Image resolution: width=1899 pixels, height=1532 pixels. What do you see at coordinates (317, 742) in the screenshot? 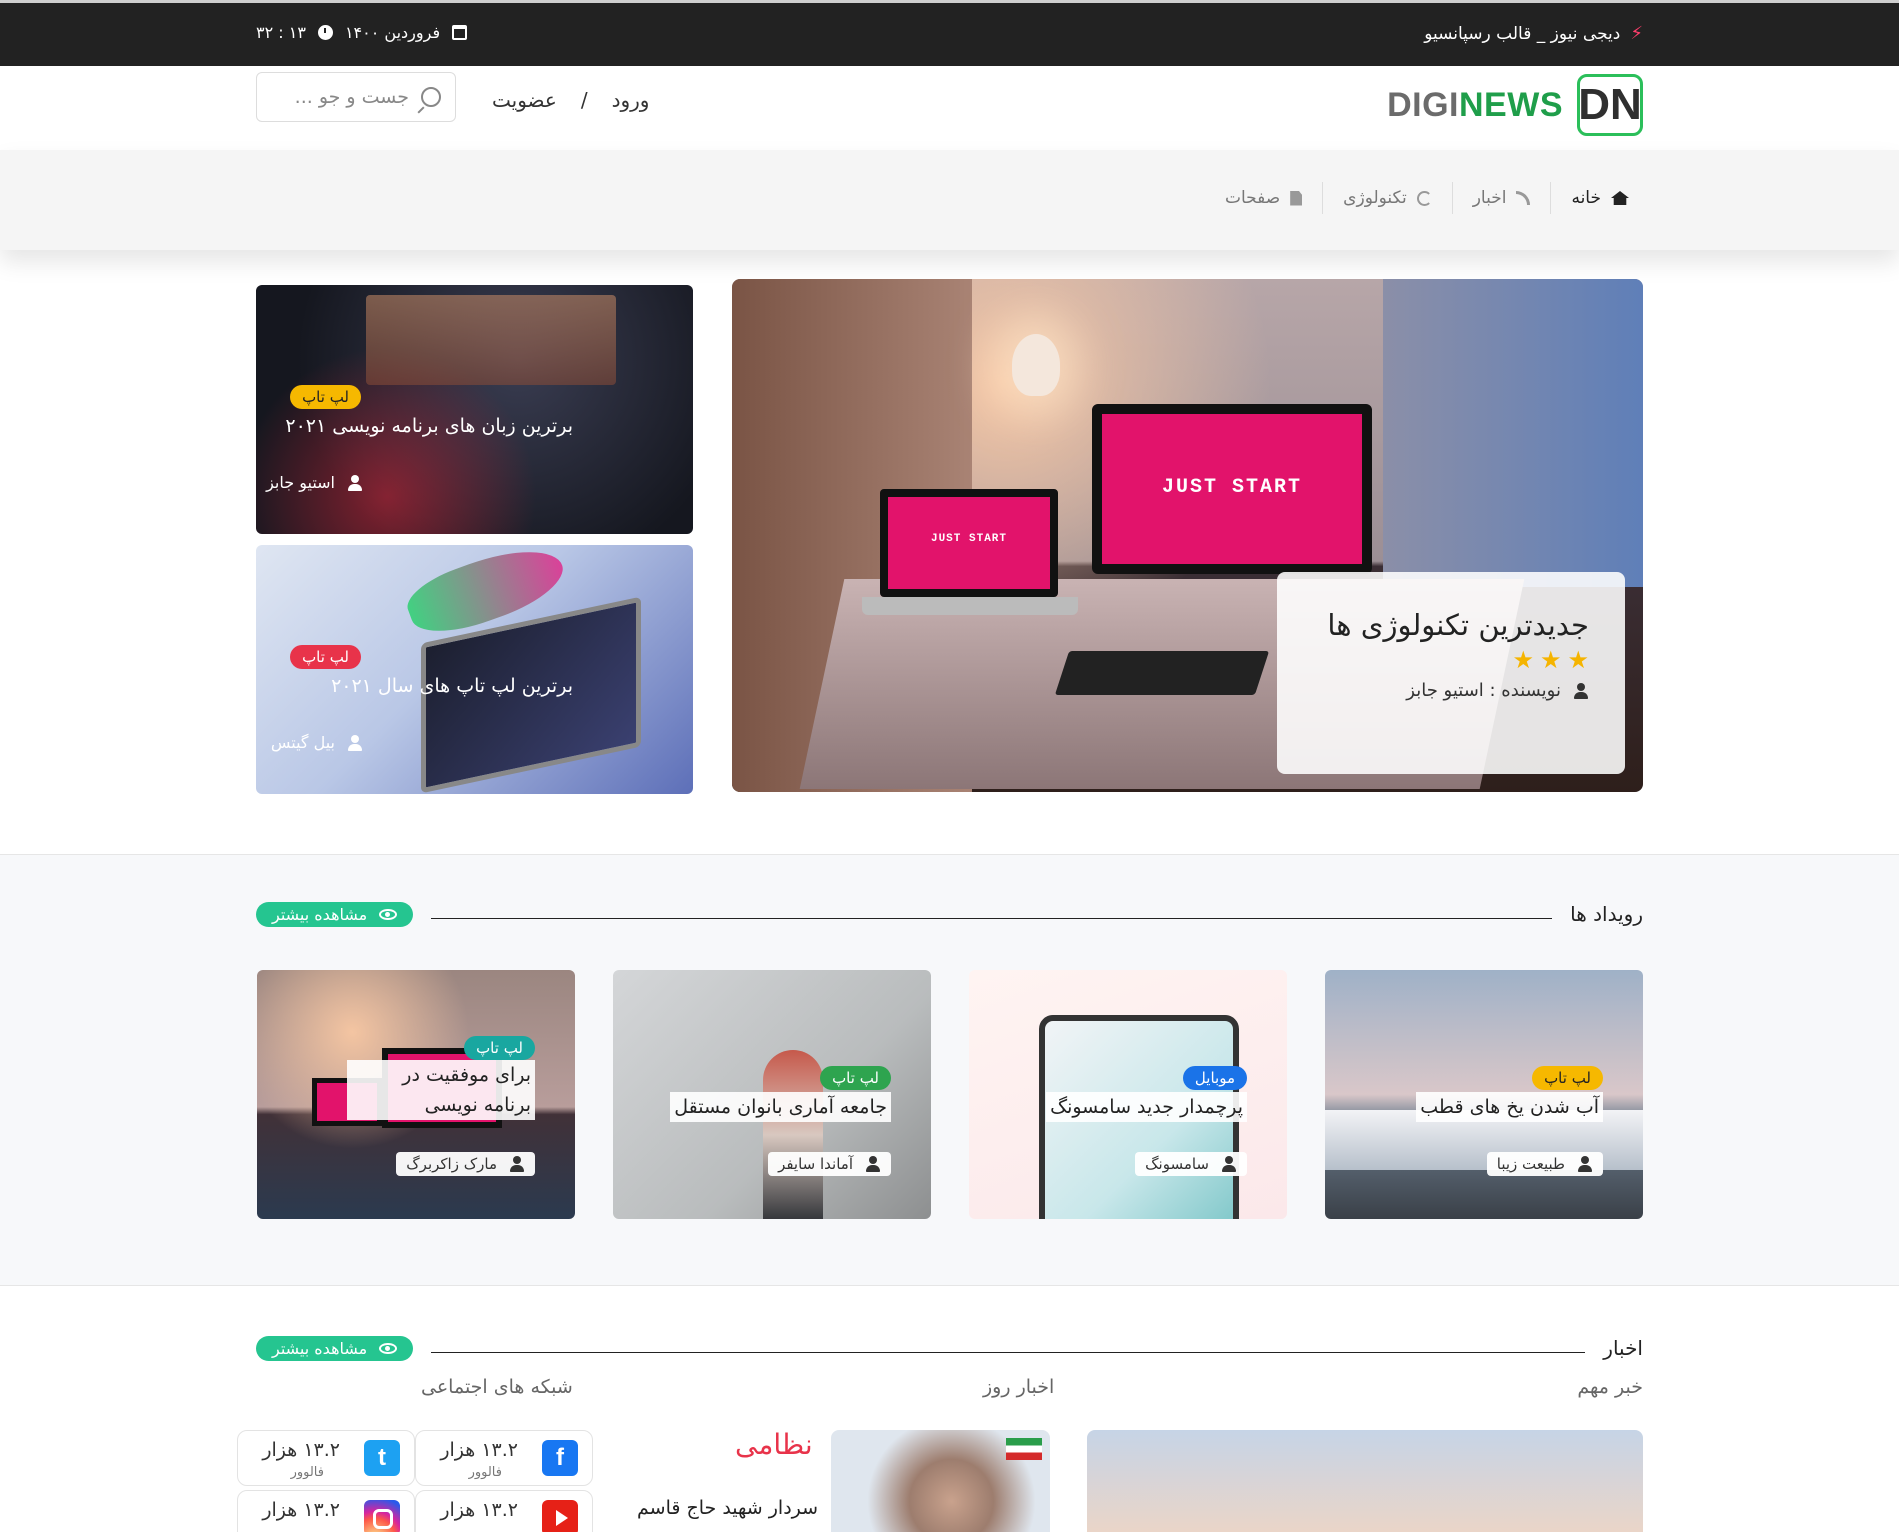
I see `post-author: بیل گیتس` at bounding box center [317, 742].